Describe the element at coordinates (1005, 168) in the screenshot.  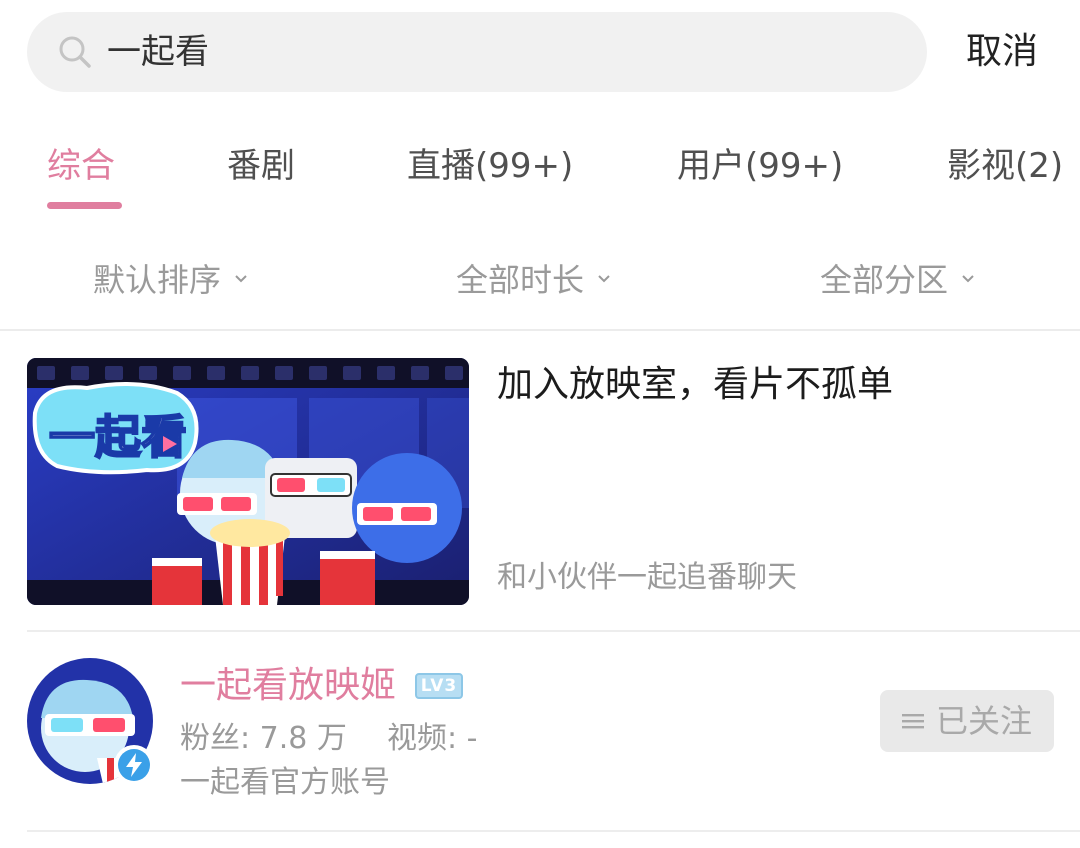
I see `tab-movies: 影视(2)` at that location.